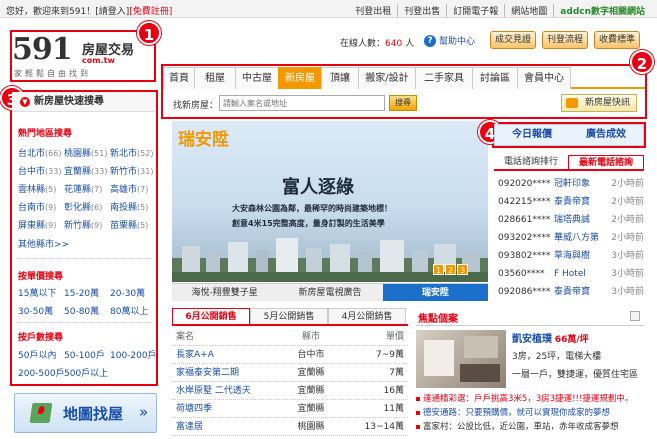  I want to click on tab-transfer: 頂讓, so click(340, 78).